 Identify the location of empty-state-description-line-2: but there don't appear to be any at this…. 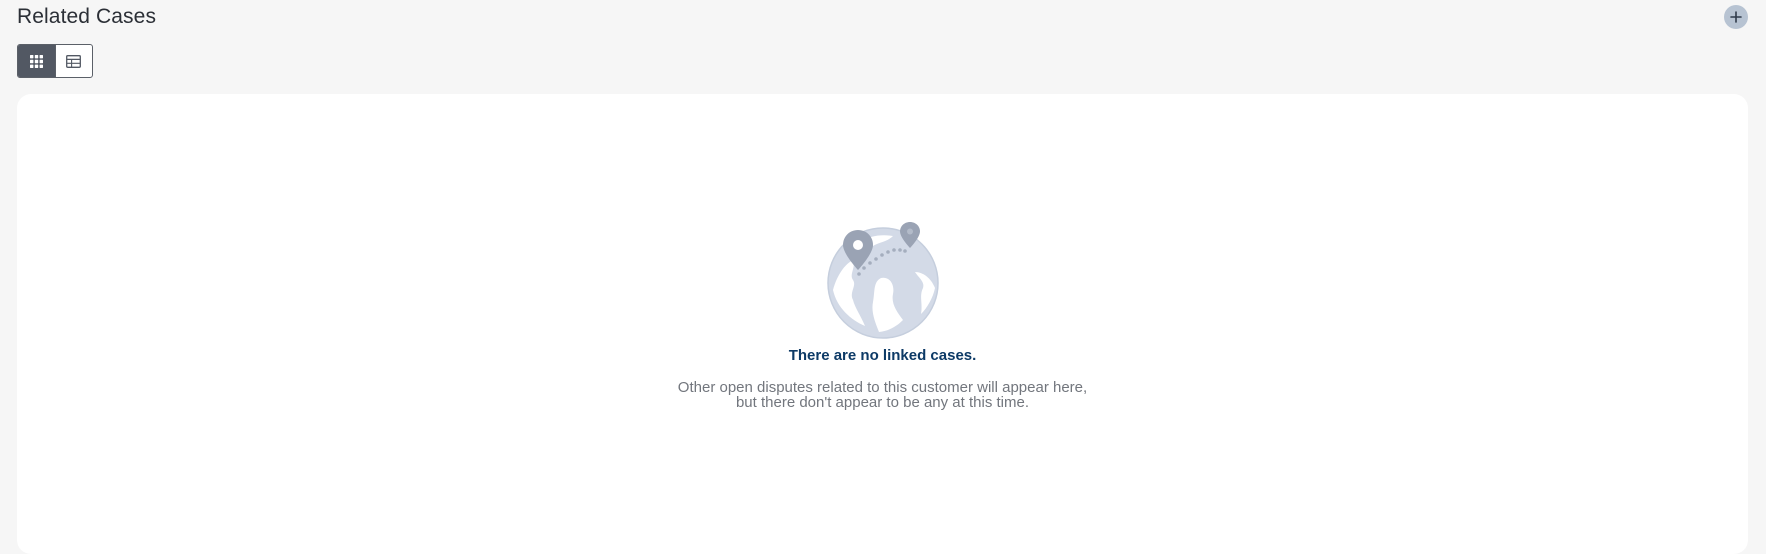
(882, 402).